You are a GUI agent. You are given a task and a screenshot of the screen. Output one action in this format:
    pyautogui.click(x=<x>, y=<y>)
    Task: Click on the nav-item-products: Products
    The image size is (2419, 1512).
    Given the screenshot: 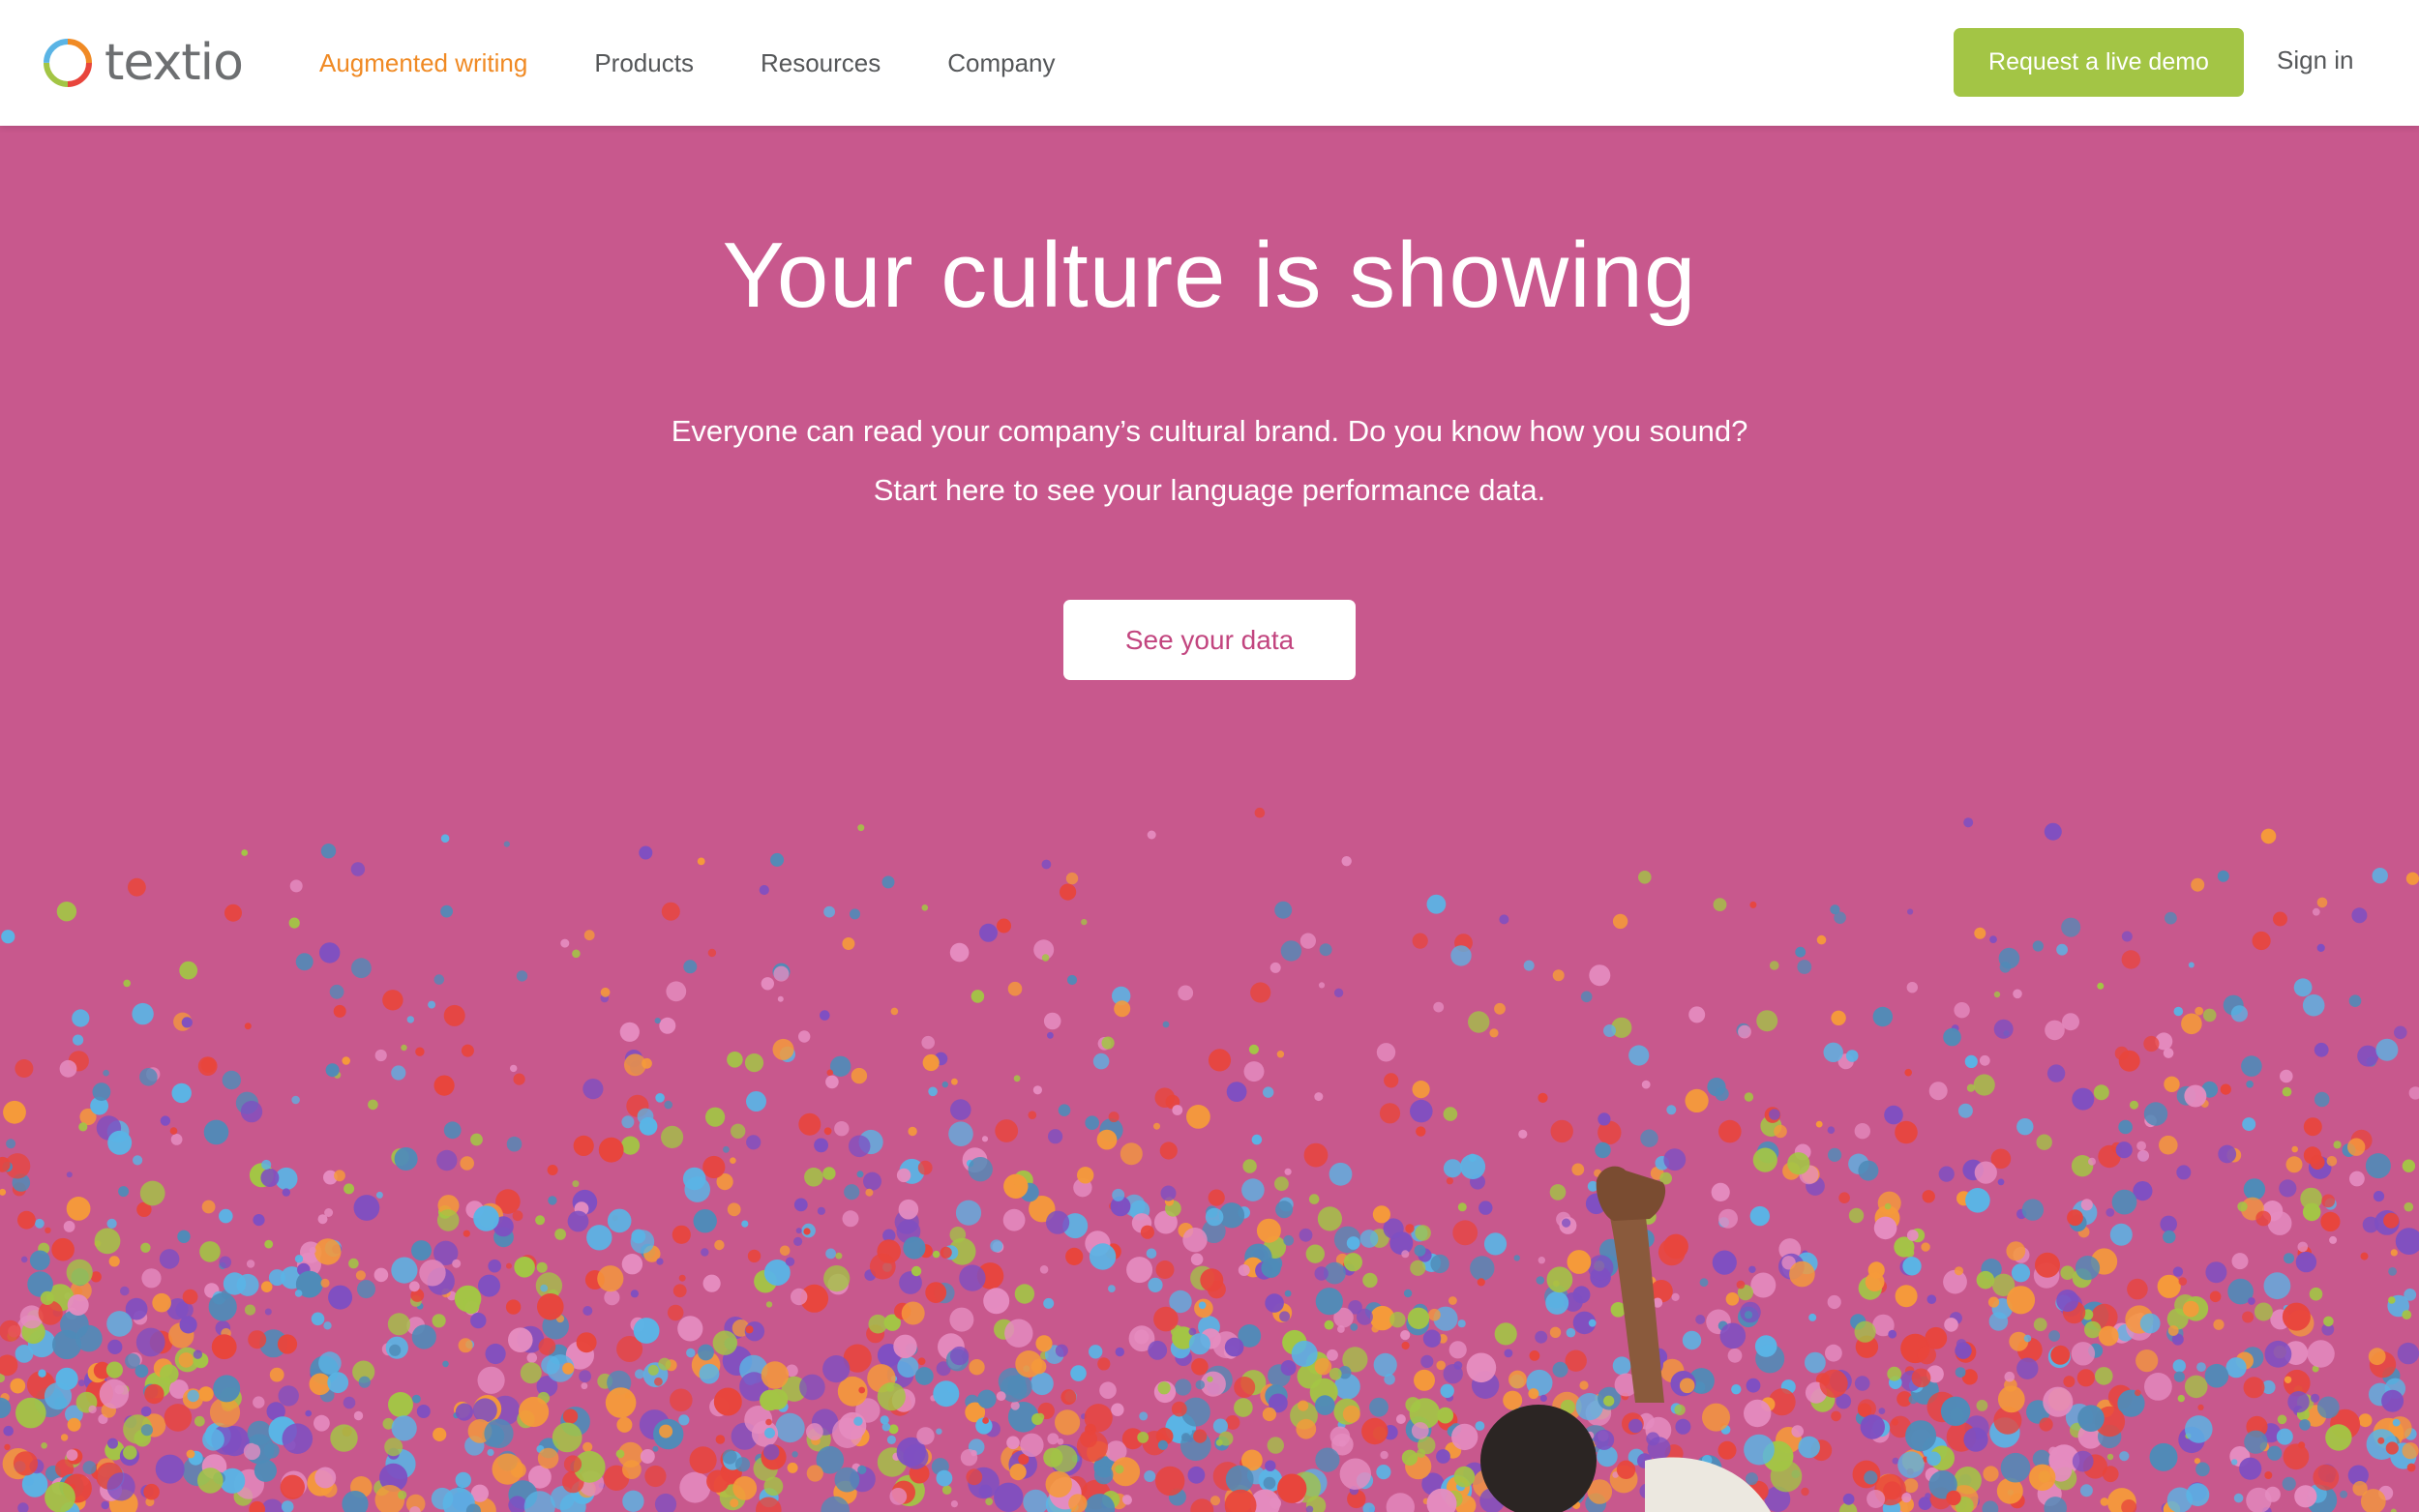 What is the action you would take?
    pyautogui.click(x=644, y=63)
    